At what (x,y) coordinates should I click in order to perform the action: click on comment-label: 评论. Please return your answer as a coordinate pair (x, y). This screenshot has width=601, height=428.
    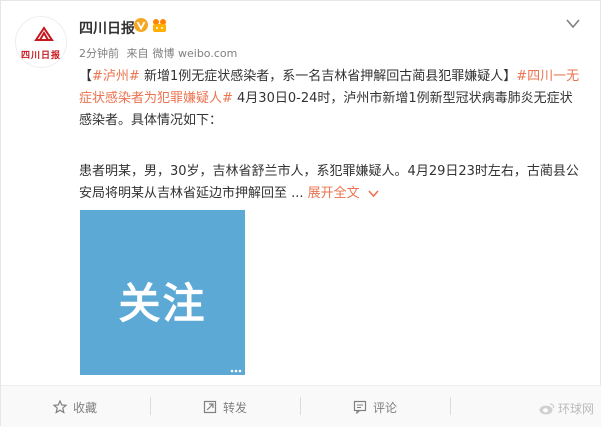
    Looking at the image, I should click on (384, 407).